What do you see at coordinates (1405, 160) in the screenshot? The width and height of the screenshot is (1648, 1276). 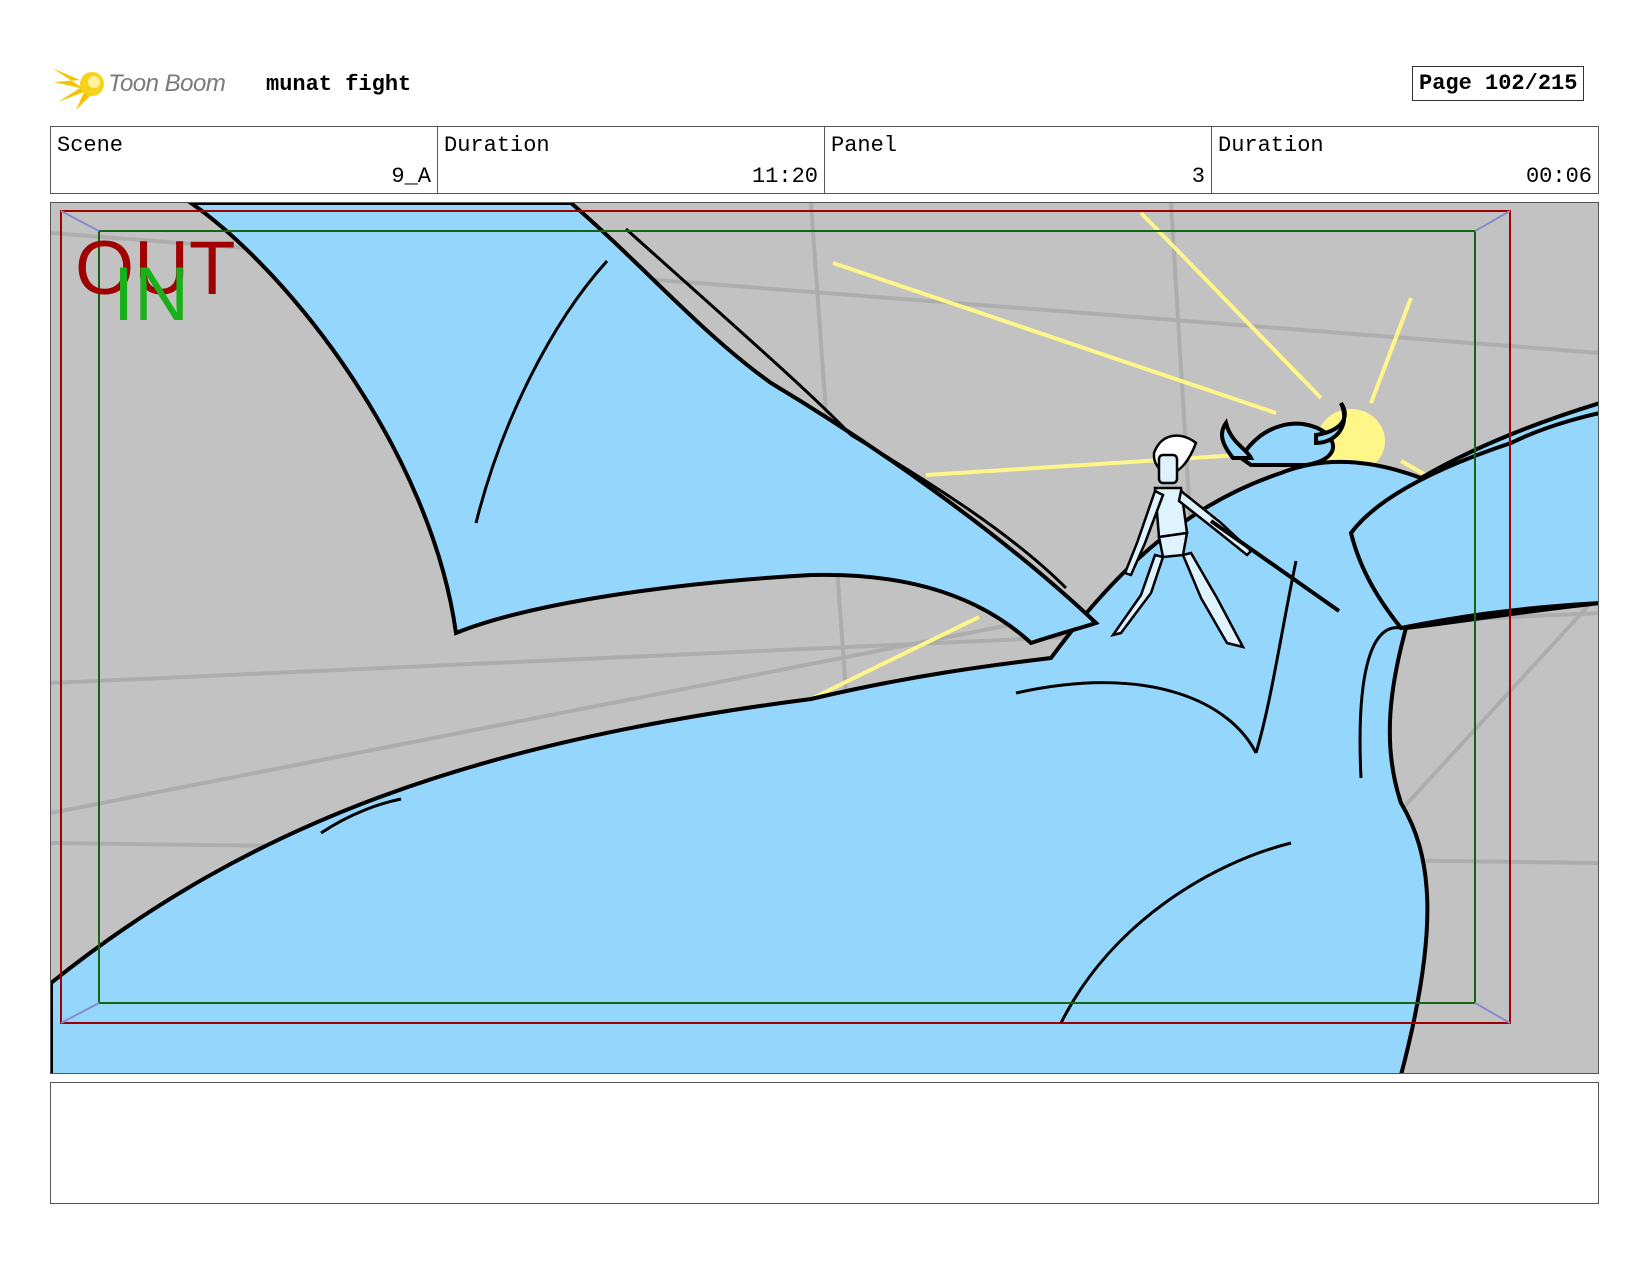 I see `panel-duration-cell: Duration 00:06` at bounding box center [1405, 160].